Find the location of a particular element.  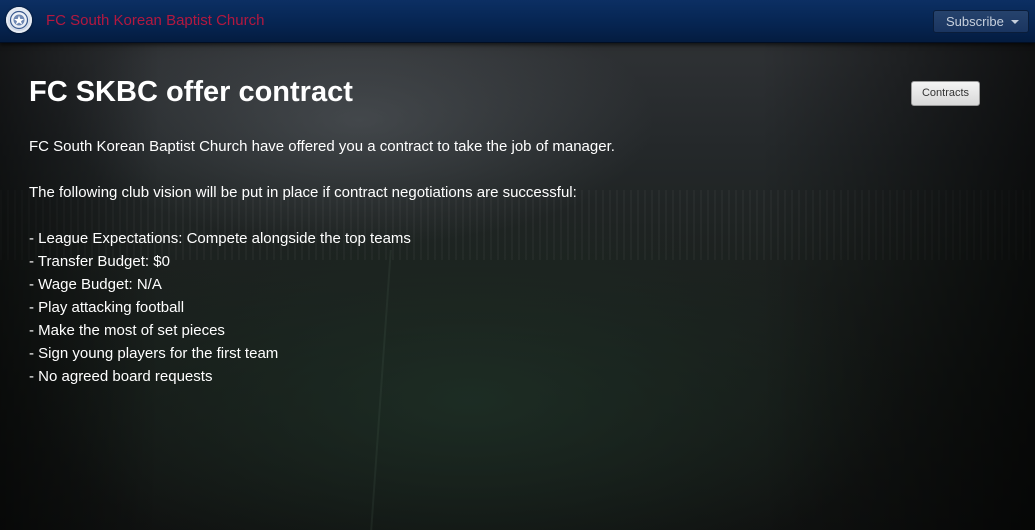

top-navbar: FC South Korean Baptist Church Subscribe is located at coordinates (517, 21).